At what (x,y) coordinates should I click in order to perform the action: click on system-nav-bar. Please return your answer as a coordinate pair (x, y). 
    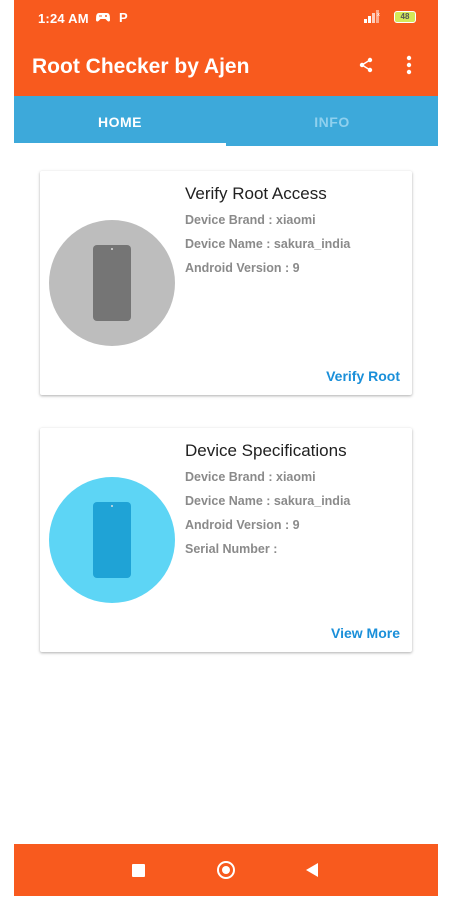
    Looking at the image, I should click on (226, 870).